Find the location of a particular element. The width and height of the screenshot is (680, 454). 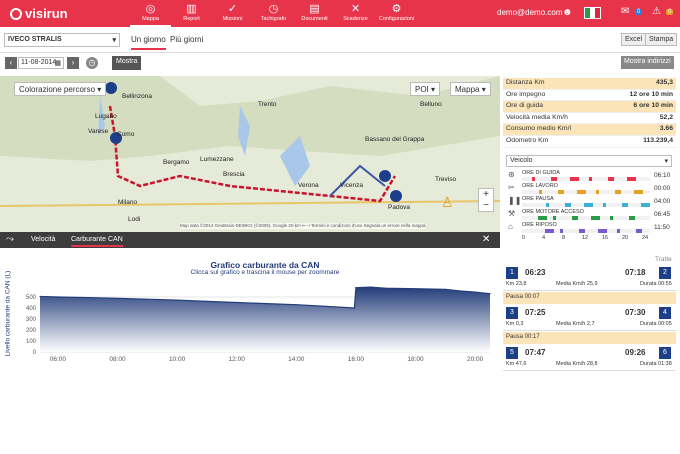

trip-avg-speed: Media Km/h 28,8 is located at coordinates (577, 364).